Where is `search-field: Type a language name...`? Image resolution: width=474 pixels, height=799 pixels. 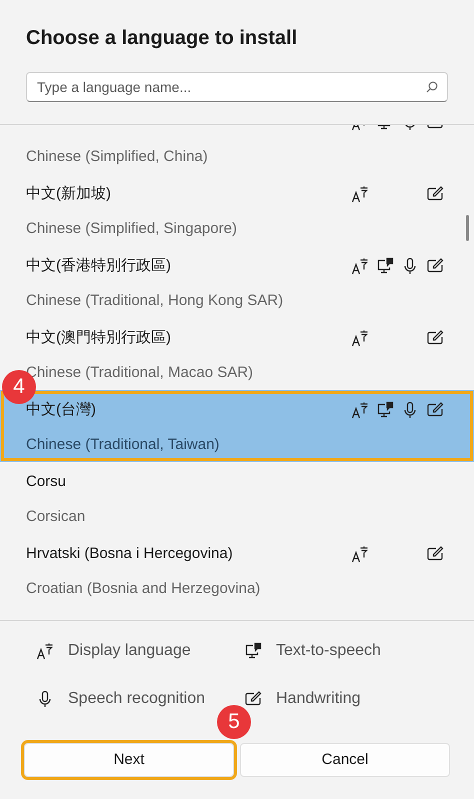 search-field: Type a language name... is located at coordinates (237, 87).